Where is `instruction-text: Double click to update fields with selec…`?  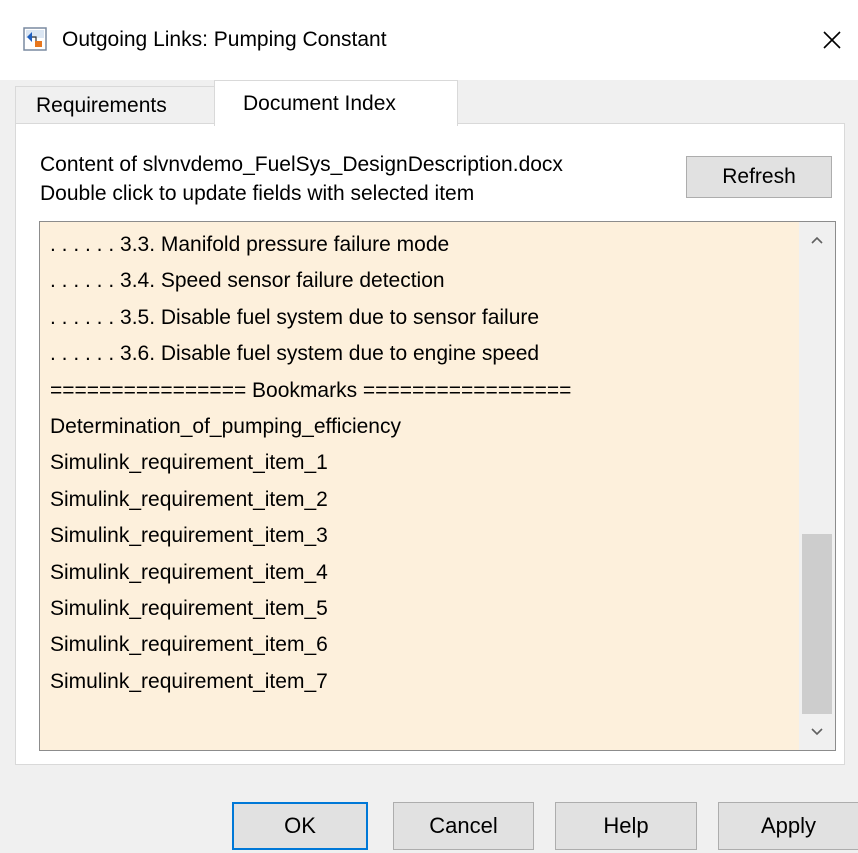 instruction-text: Double click to update fields with selec… is located at coordinates (257, 193).